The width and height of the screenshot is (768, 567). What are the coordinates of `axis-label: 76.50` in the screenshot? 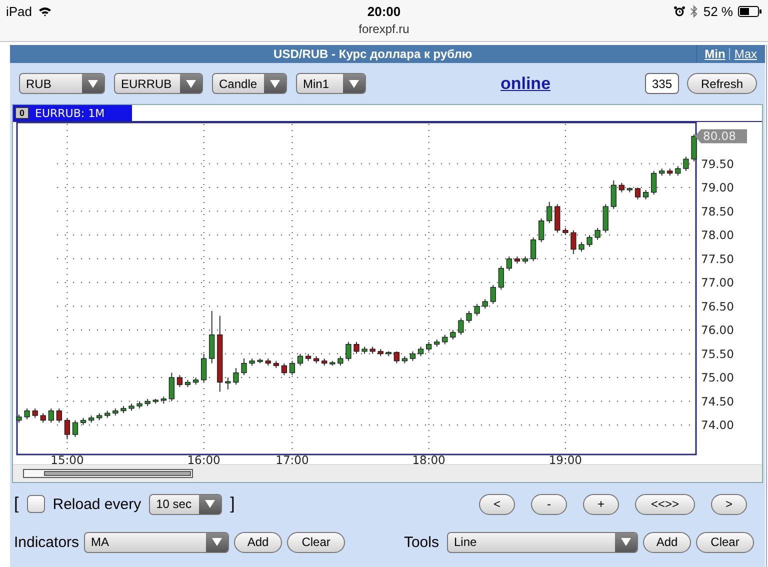 It's located at (717, 306).